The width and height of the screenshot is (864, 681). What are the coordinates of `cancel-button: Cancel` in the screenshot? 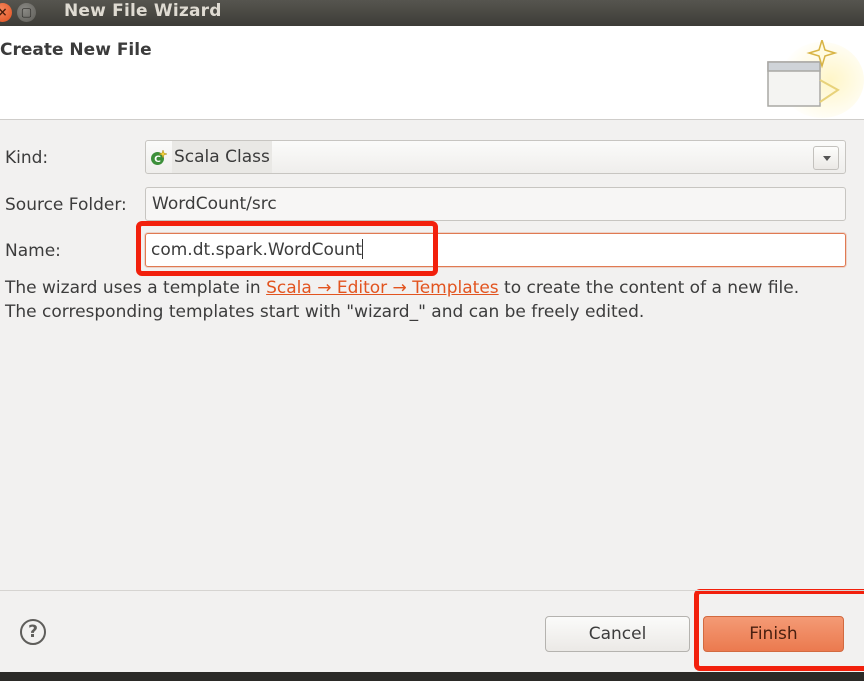 It's located at (617, 634).